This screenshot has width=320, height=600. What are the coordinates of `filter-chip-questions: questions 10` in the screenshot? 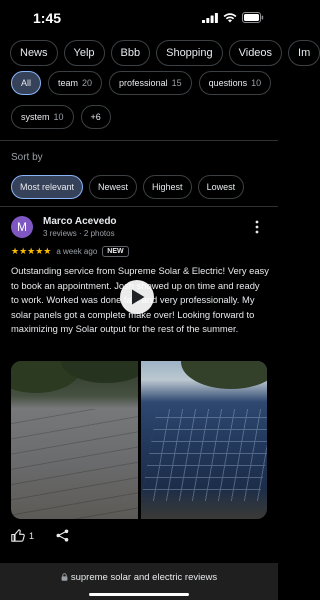 It's located at (235, 83).